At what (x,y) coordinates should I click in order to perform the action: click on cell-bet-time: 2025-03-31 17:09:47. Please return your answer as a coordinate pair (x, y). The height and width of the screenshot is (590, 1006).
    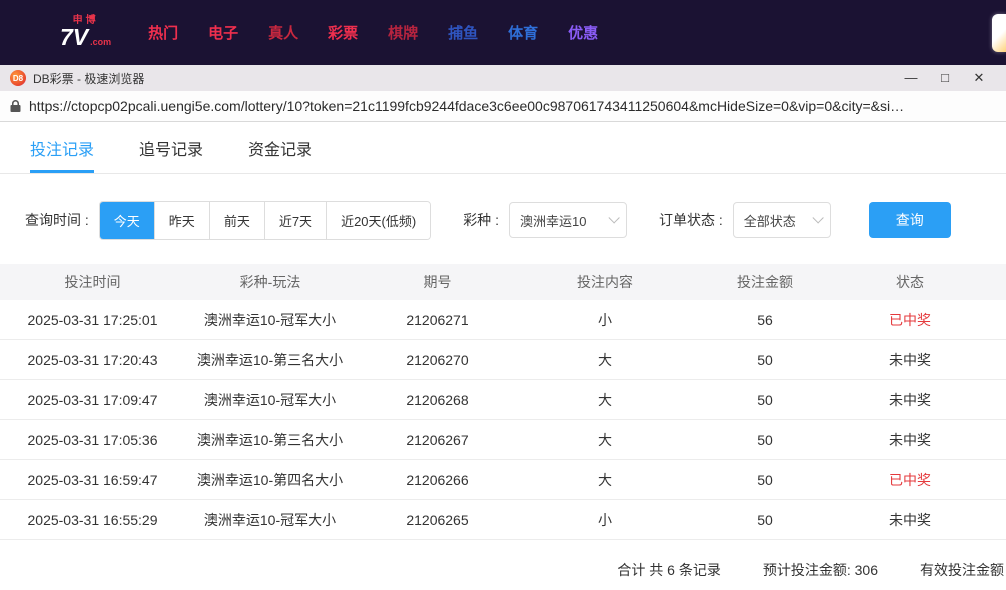
    Looking at the image, I should click on (92, 399).